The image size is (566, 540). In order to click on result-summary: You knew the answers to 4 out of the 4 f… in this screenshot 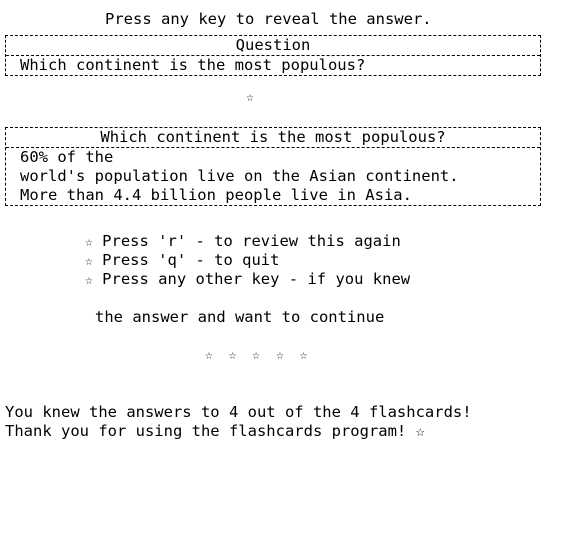, I will do `click(238, 412)`.